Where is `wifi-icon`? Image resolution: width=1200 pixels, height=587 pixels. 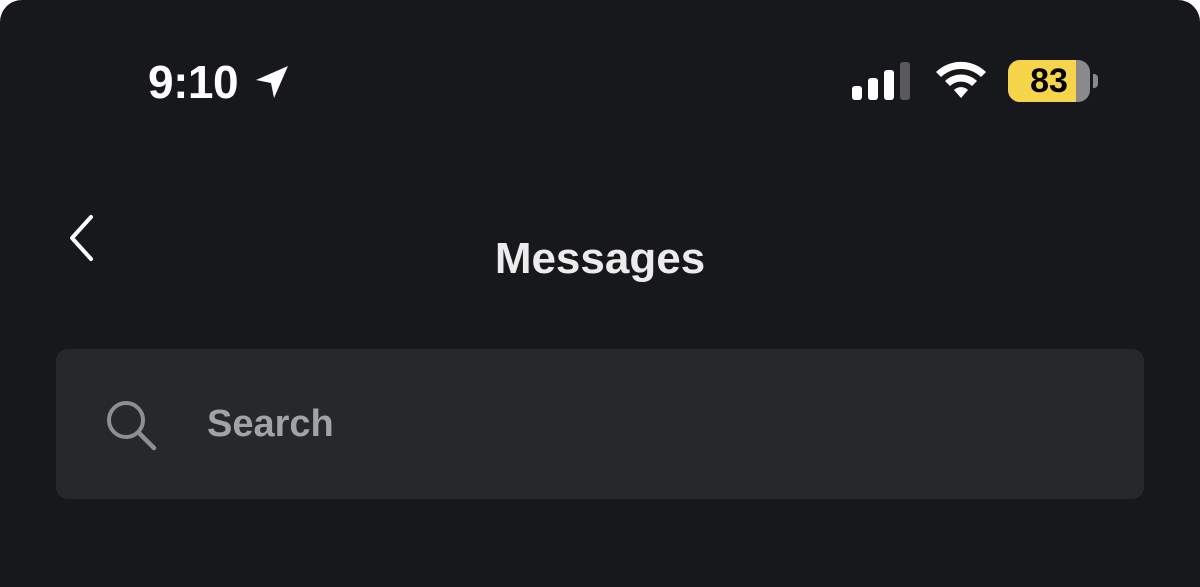
wifi-icon is located at coordinates (961, 79).